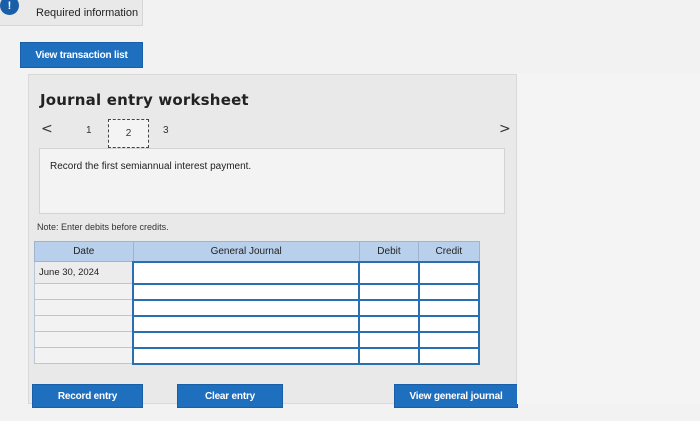  Describe the element at coordinates (456, 396) in the screenshot. I see `view-general-journal-button: View general journal` at that location.